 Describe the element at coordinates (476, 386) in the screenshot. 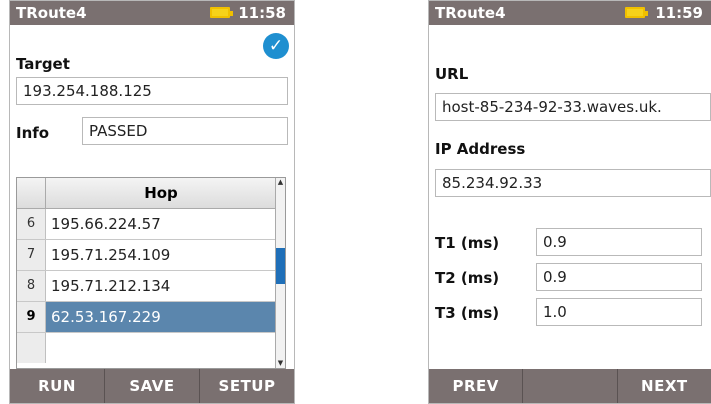

I see `prev-button: PREV` at that location.